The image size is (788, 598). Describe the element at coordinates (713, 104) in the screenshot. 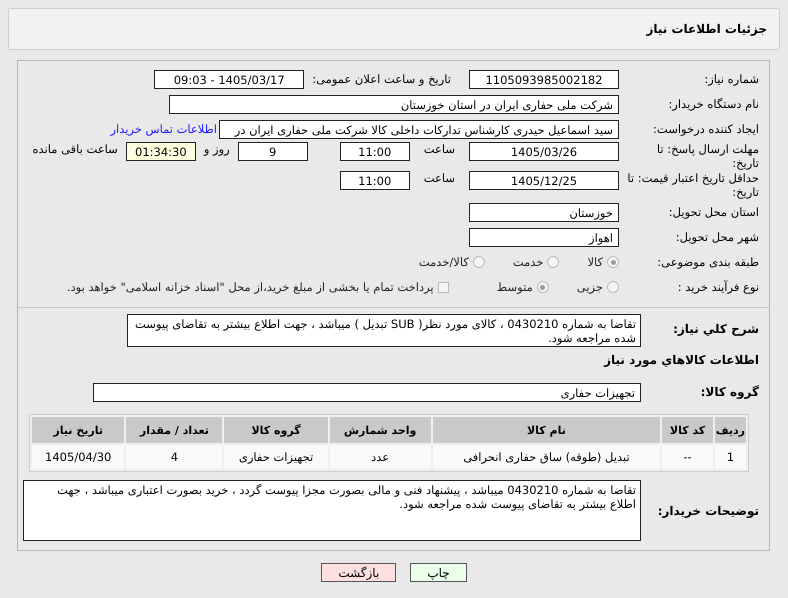

I see `form-label: نام دستگاه خریدار:` at that location.